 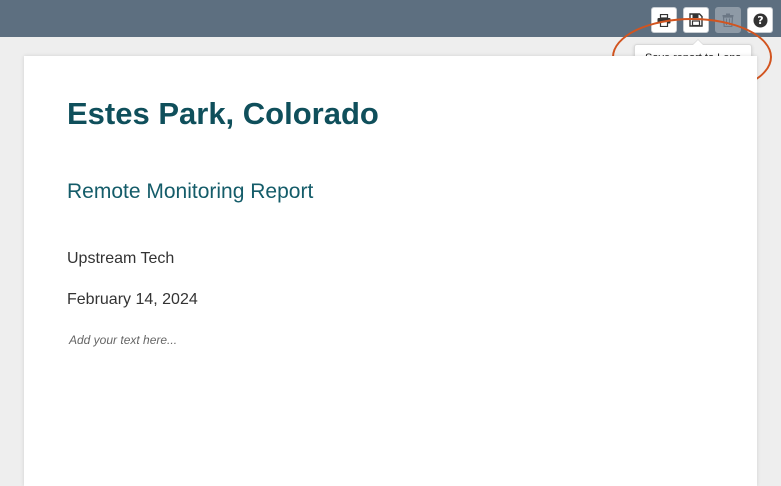 I want to click on print-button, so click(x=664, y=20).